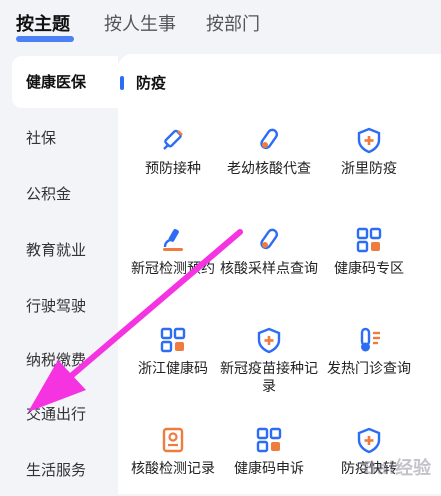 This screenshot has width=441, height=496. Describe the element at coordinates (173, 269) in the screenshot. I see `service-label: 新冠检测预约` at that location.